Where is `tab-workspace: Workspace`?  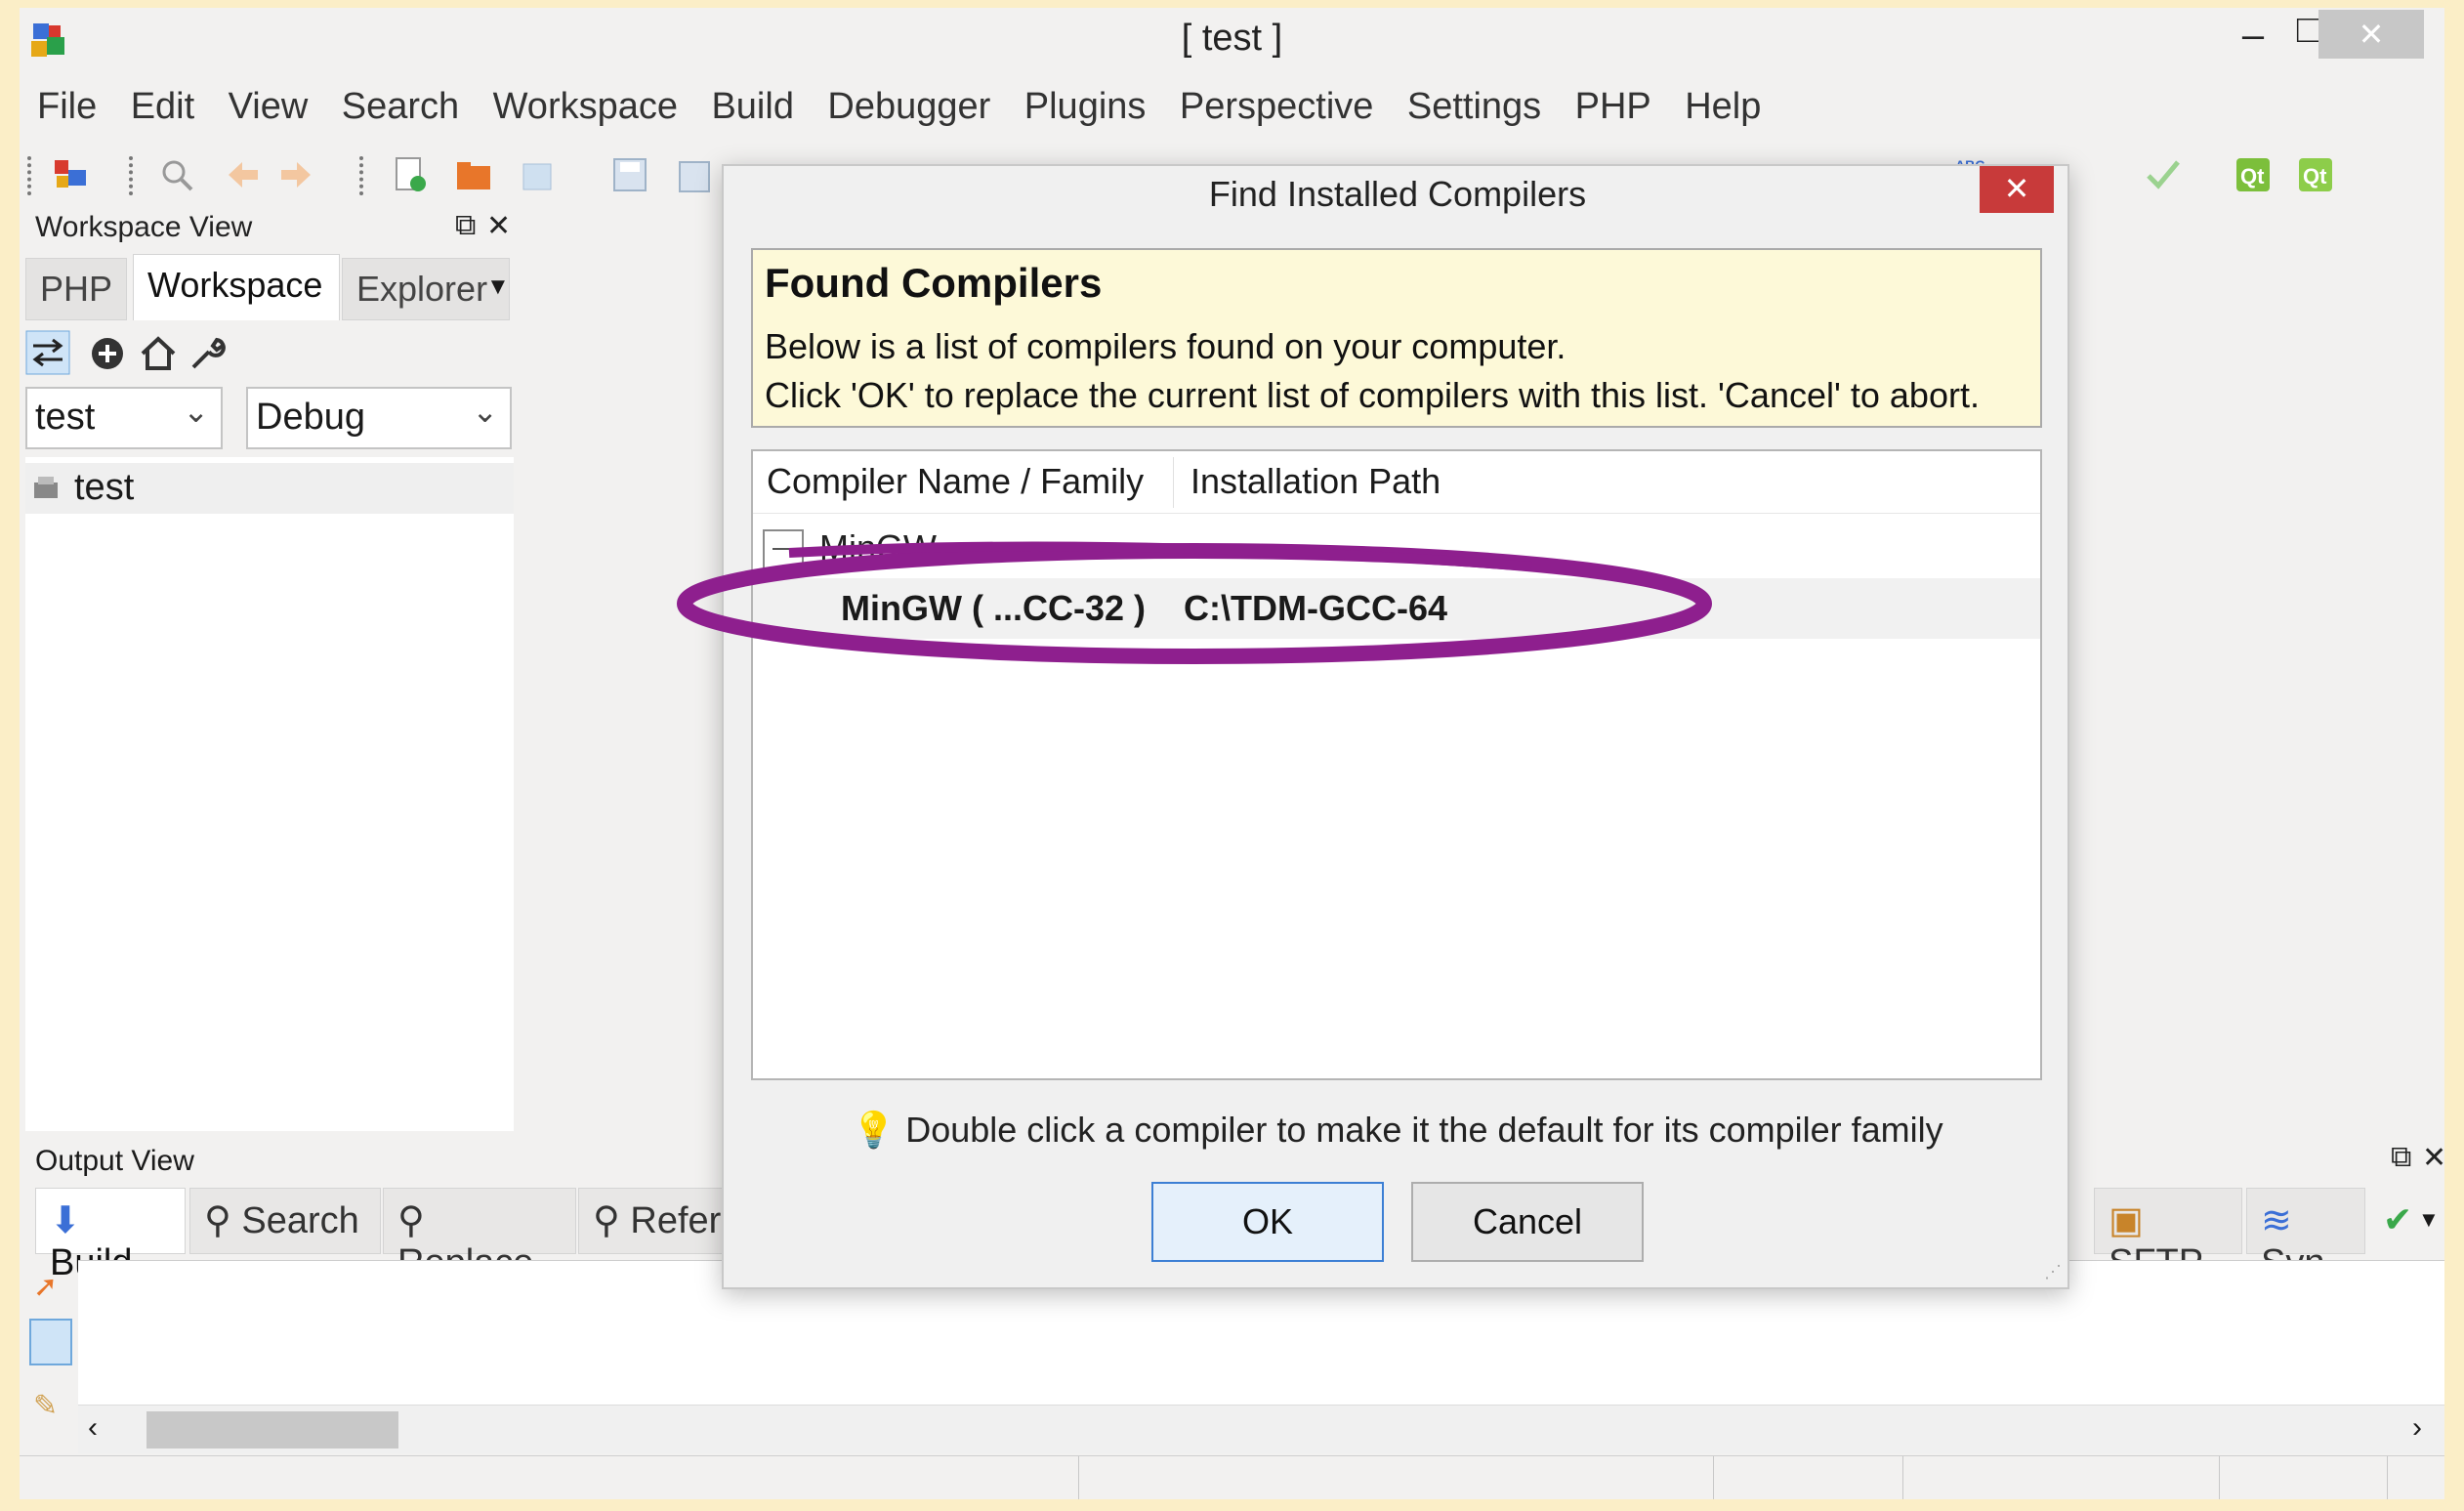 tab-workspace: Workspace is located at coordinates (237, 287).